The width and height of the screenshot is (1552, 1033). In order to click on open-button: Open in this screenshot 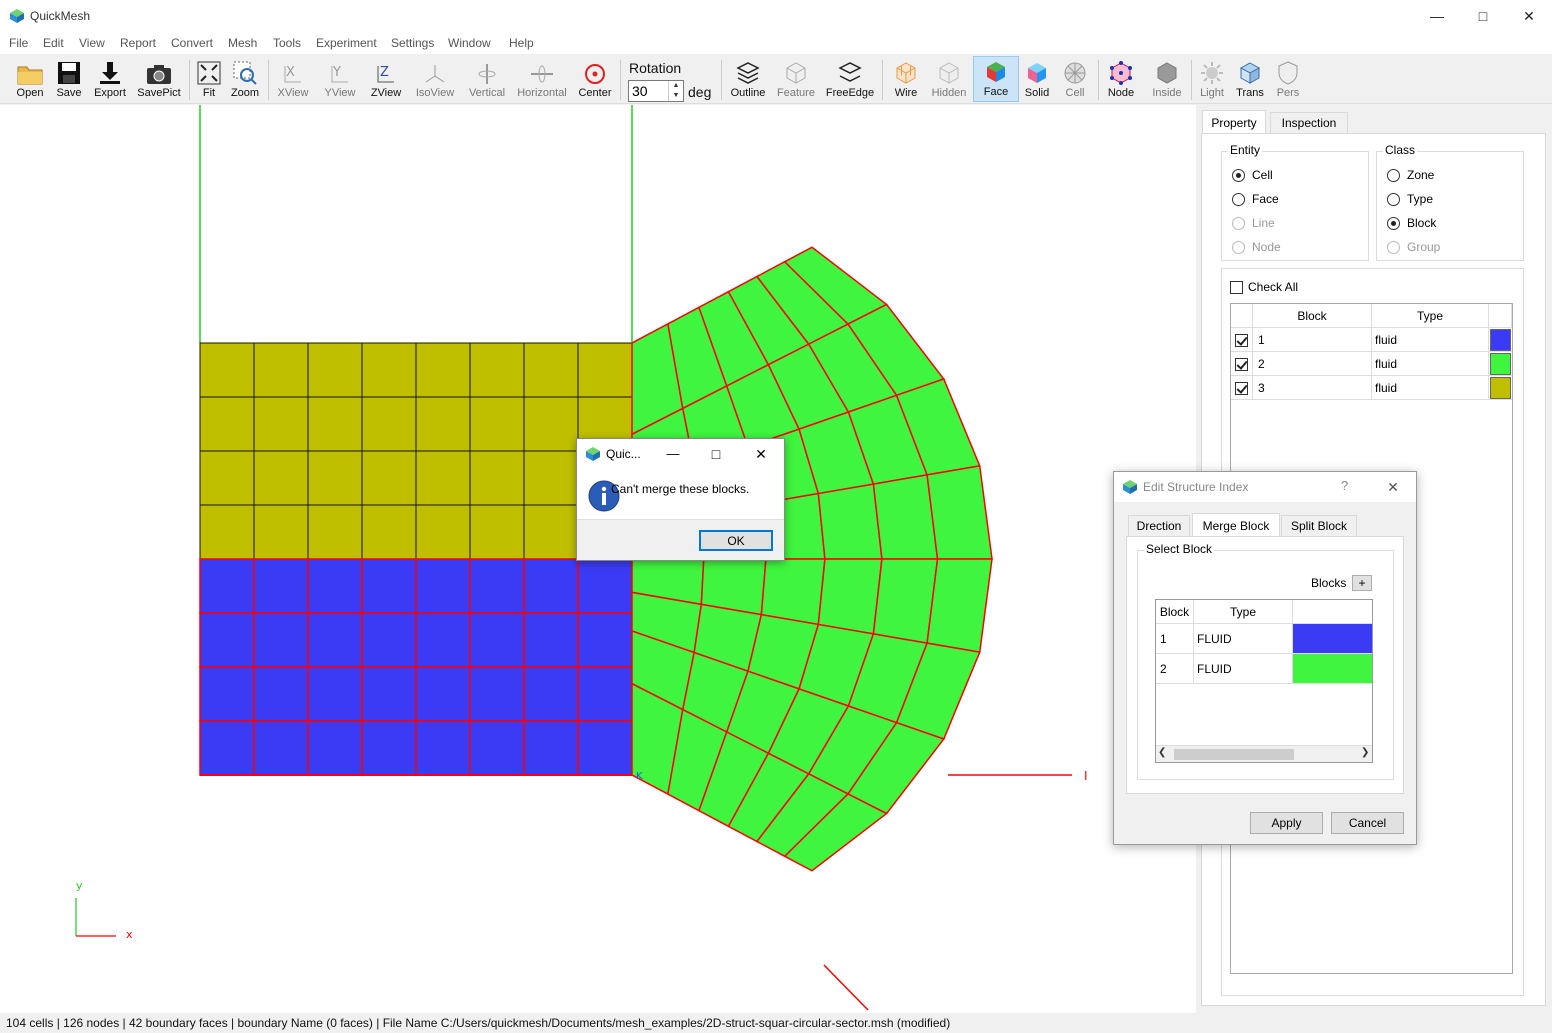, I will do `click(30, 79)`.